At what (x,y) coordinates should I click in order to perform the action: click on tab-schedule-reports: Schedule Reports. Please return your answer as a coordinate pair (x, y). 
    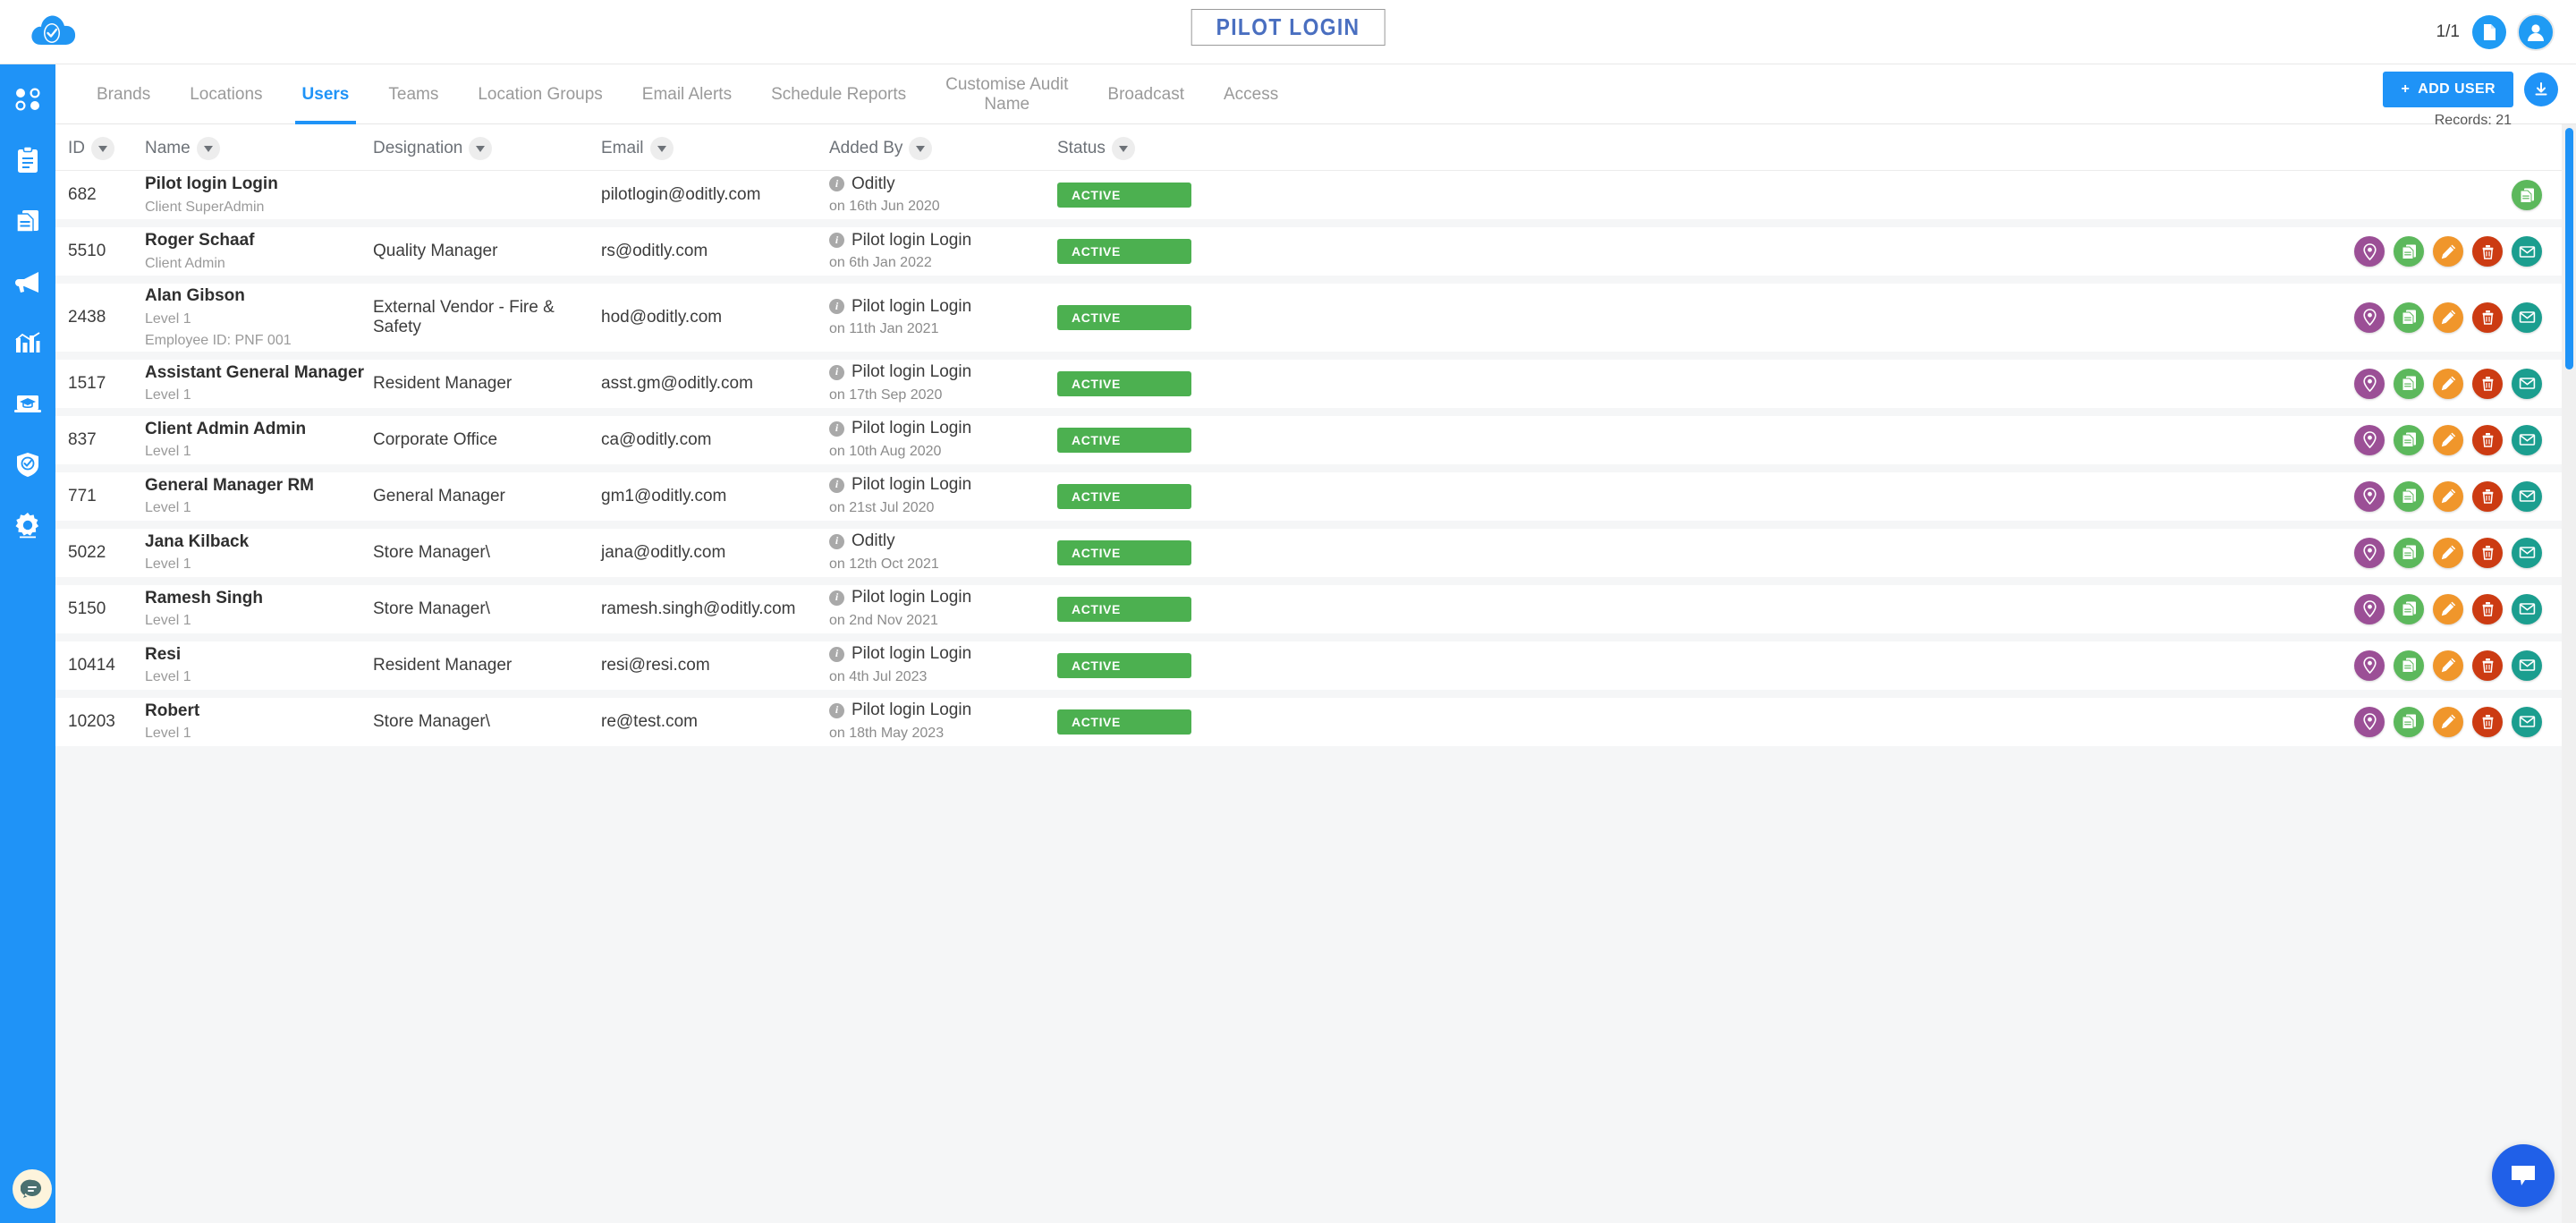
    Looking at the image, I should click on (838, 94).